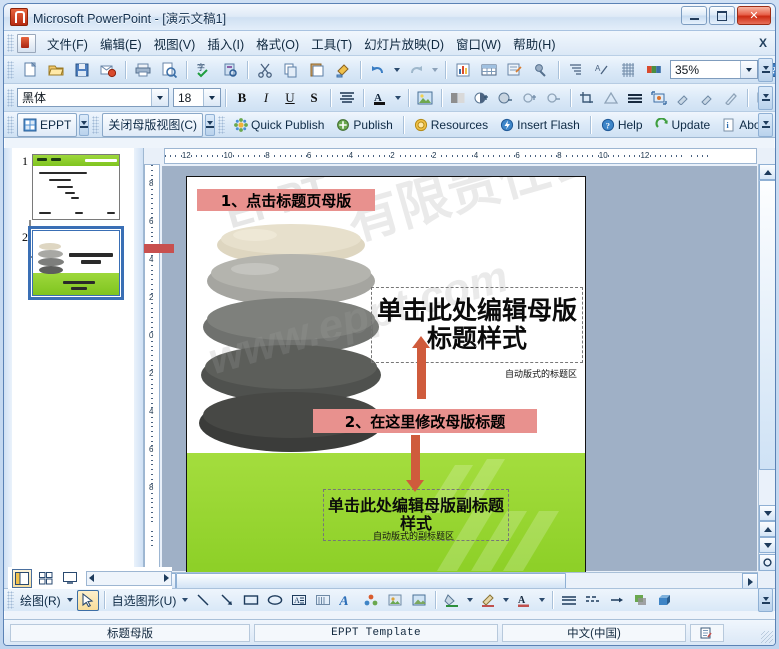 Image resolution: width=779 pixels, height=649 pixels. I want to click on font-size-dropdown-icon, so click(211, 97).